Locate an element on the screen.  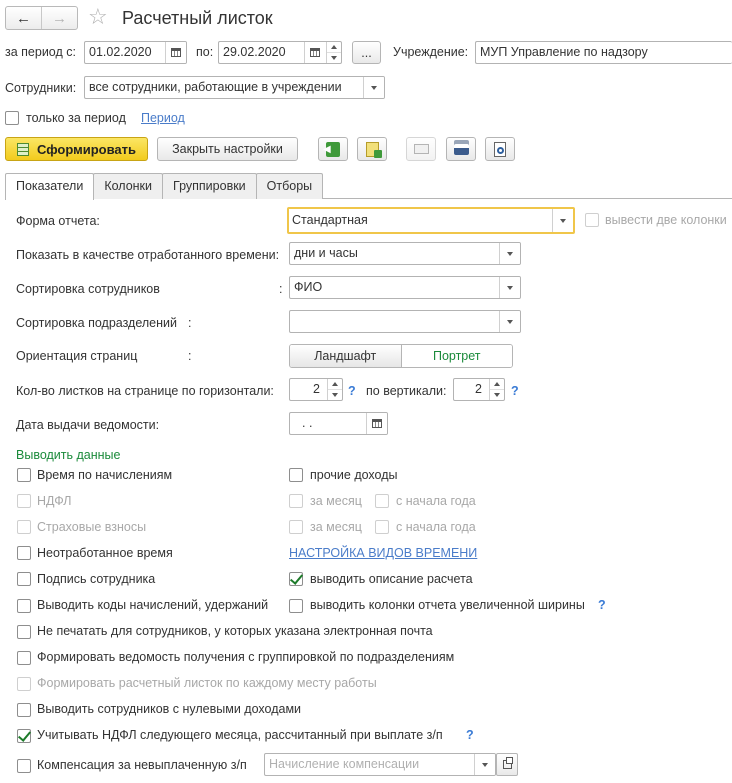
sheets-vertical-value: 2 is located at coordinates (478, 389).